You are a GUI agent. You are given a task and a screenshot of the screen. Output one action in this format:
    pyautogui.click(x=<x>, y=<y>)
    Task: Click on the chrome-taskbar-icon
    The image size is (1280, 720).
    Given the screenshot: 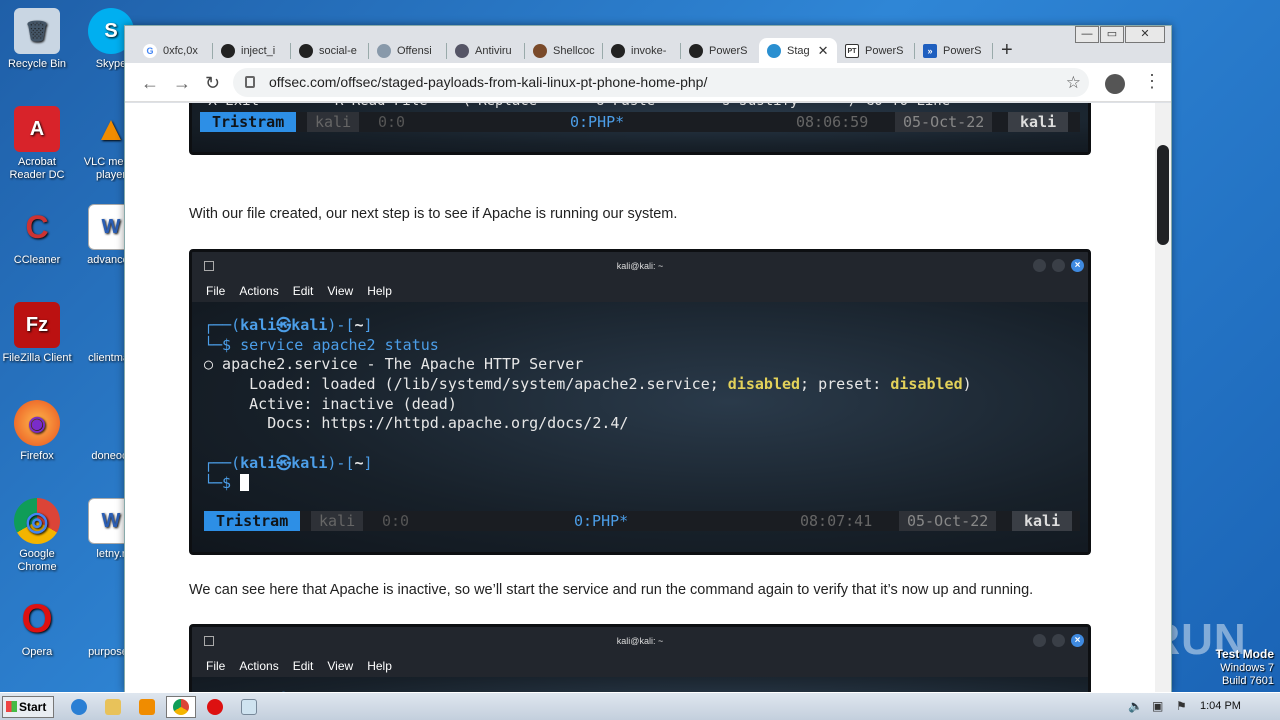 What is the action you would take?
    pyautogui.click(x=181, y=707)
    